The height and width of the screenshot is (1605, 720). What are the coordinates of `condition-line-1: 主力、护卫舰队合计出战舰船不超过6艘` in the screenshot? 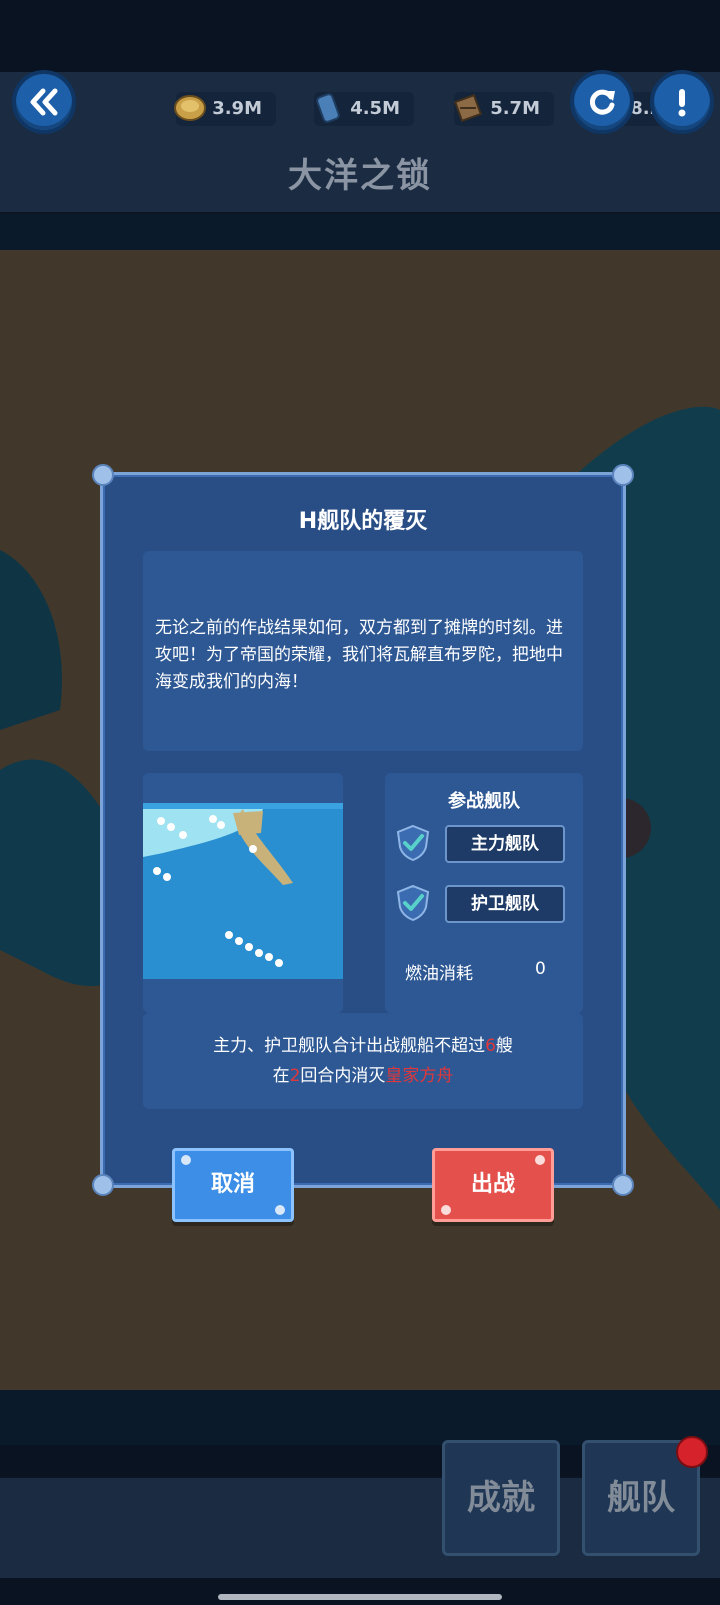 It's located at (363, 1046).